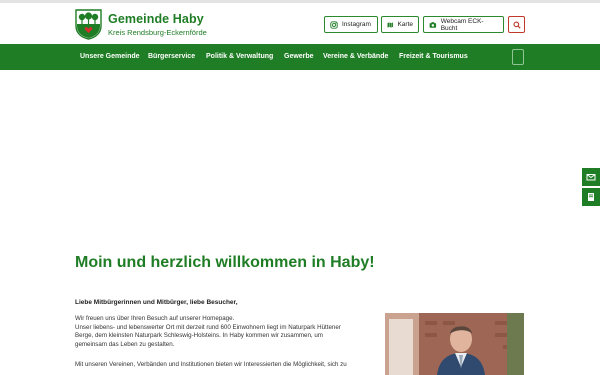  I want to click on search-icon, so click(516, 24).